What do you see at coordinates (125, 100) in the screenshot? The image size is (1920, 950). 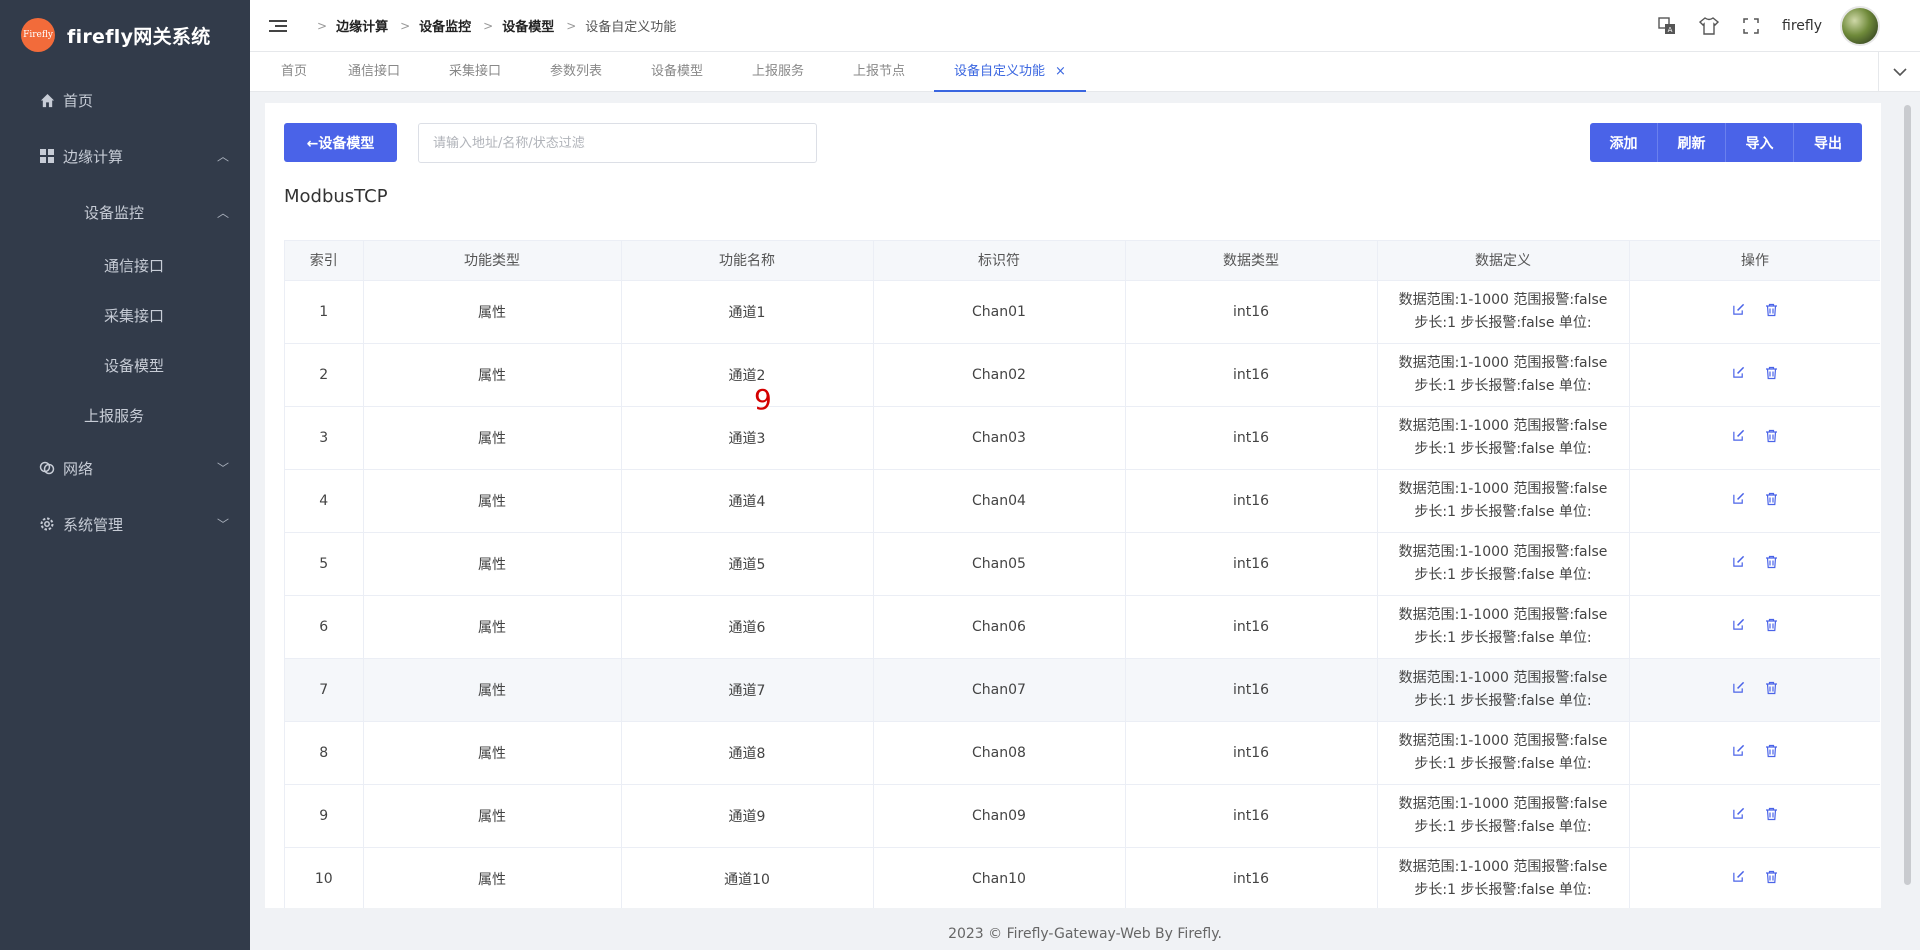 I see `sidebar-item-home: 首页` at bounding box center [125, 100].